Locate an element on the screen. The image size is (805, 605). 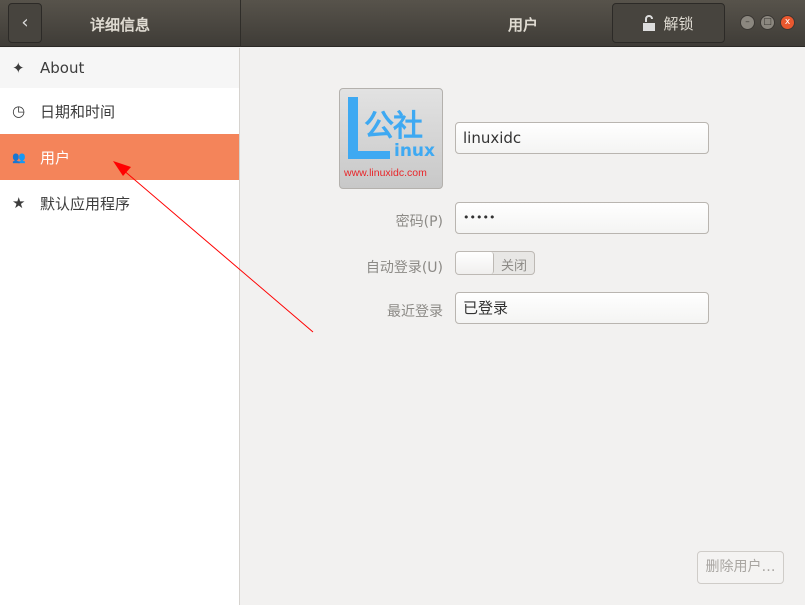
chevron-left-icon: ‹ is located at coordinates (25, 22).